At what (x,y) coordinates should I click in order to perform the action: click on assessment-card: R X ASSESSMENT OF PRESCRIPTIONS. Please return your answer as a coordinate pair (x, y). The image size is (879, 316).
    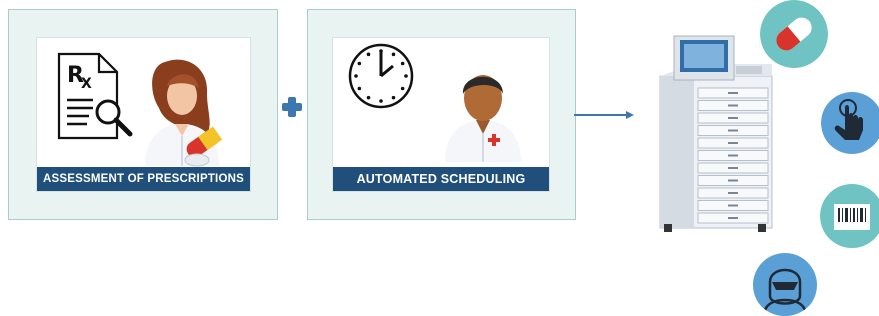
    Looking at the image, I should click on (143, 114).